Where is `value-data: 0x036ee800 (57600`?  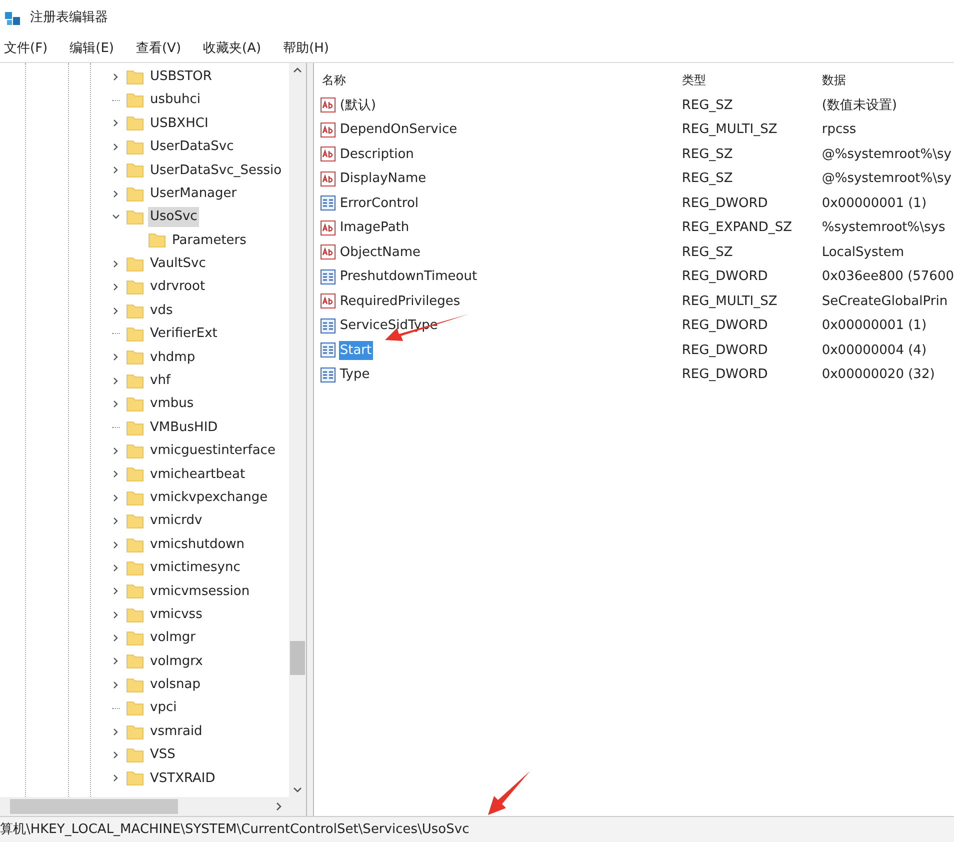 value-data: 0x036ee800 (57600 is located at coordinates (888, 277).